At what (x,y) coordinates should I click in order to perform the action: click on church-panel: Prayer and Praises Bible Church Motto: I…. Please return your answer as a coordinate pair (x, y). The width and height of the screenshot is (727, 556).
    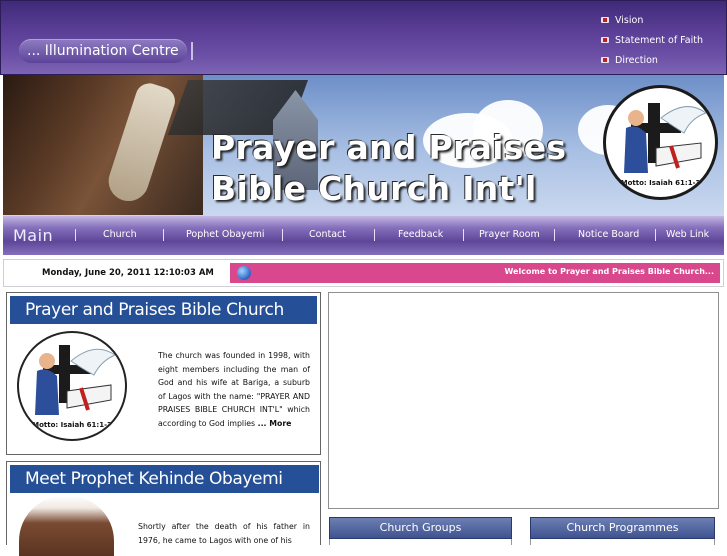
    Looking at the image, I should click on (163, 373).